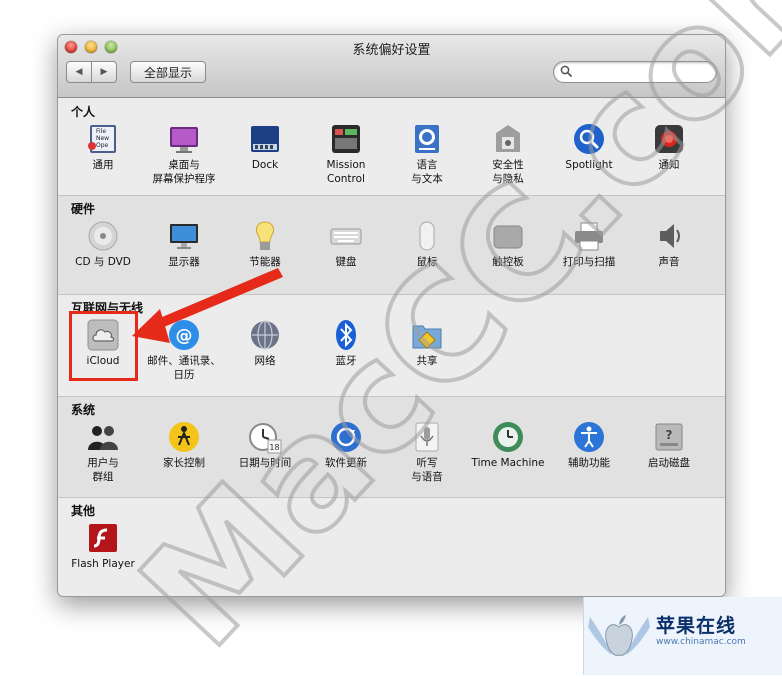 The height and width of the screenshot is (679, 782). I want to click on pointer-arrow, so click(207, 305).